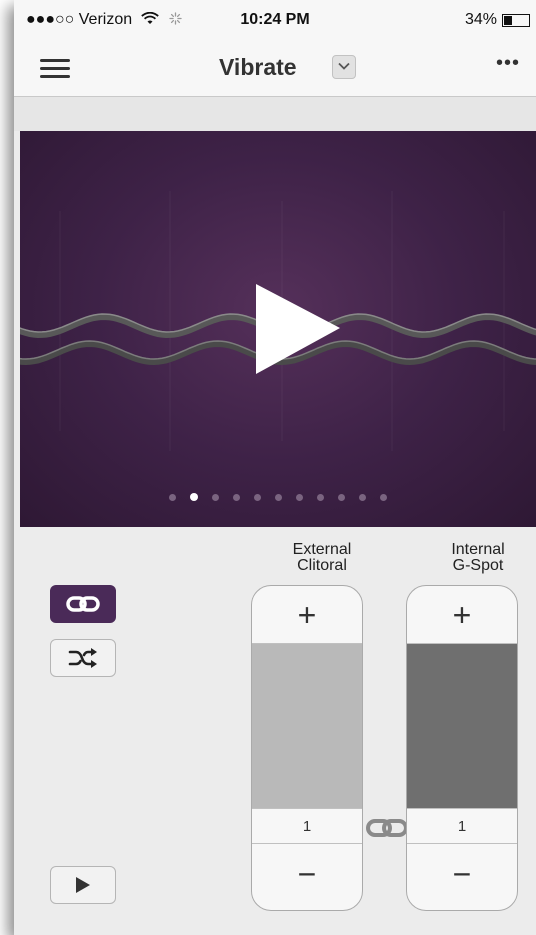 This screenshot has height=935, width=536. I want to click on status-bar: ●●●○○ Verizon 10:24 PM 34%, so click(275, 21).